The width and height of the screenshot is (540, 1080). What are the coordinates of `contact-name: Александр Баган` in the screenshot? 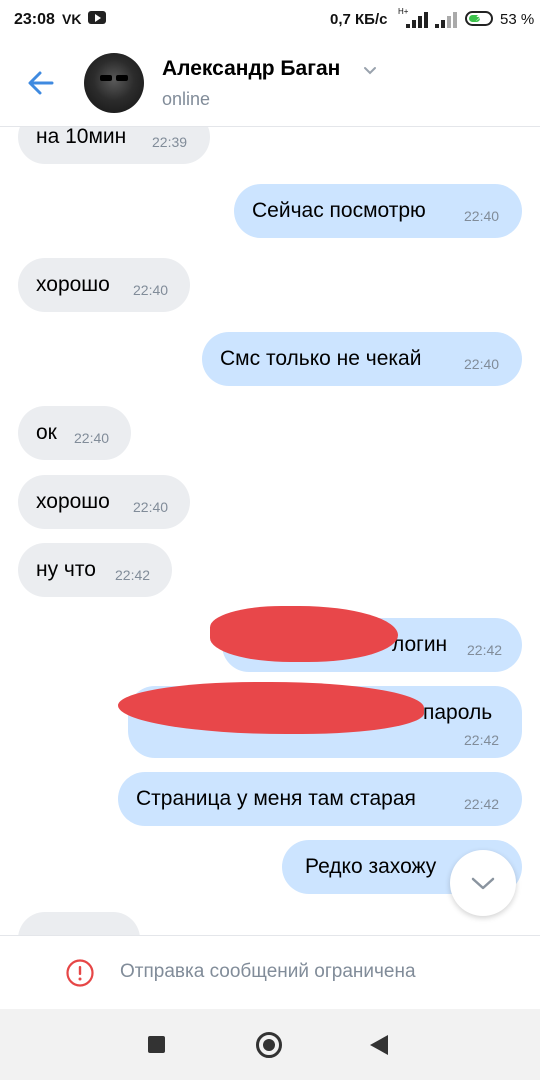 It's located at (251, 69).